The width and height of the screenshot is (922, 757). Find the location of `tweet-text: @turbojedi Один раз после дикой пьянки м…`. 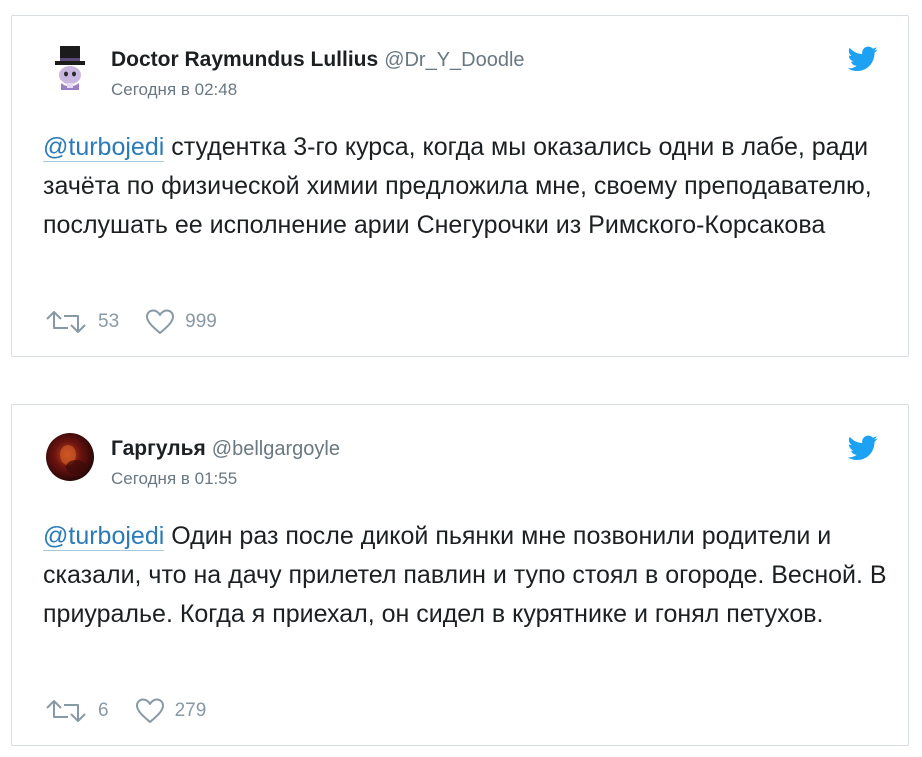

tweet-text: @turbojedi Один раз после дикой пьянки м… is located at coordinates (468, 575).